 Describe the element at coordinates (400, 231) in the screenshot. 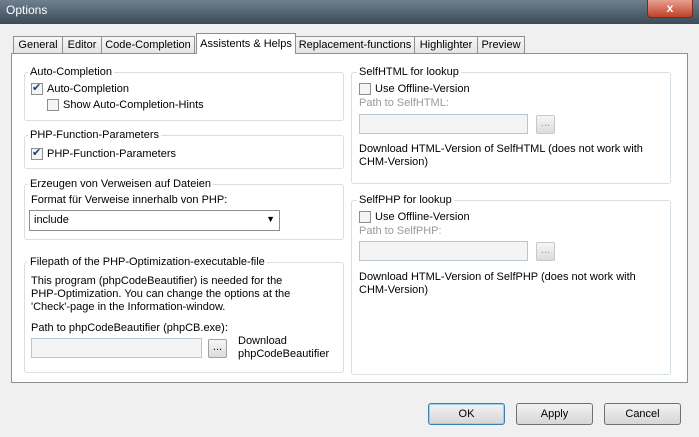

I see `selfphp-path-label: Path to SelfPHP:` at that location.